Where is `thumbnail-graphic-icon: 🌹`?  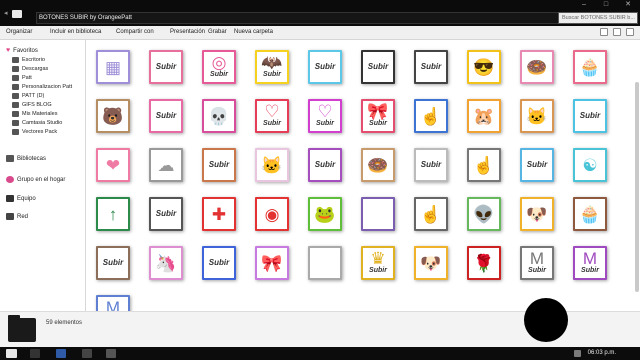
thumbnail-graphic-icon: 🌹 is located at coordinates (484, 263).